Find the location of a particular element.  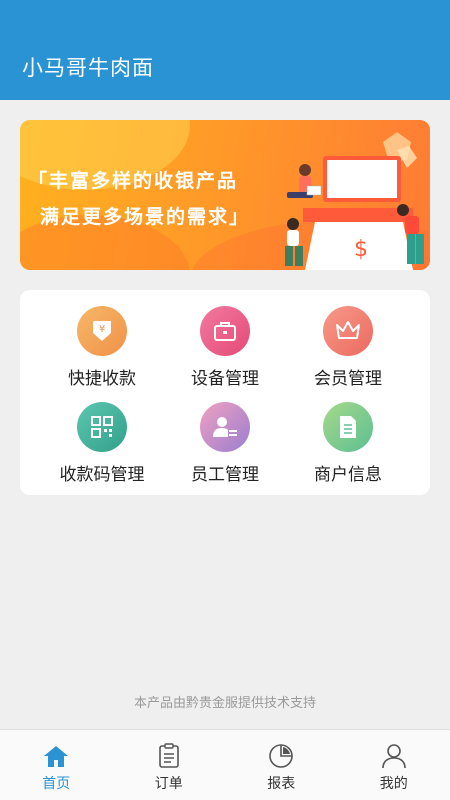

banner-price-symbol: $ is located at coordinates (361, 249).